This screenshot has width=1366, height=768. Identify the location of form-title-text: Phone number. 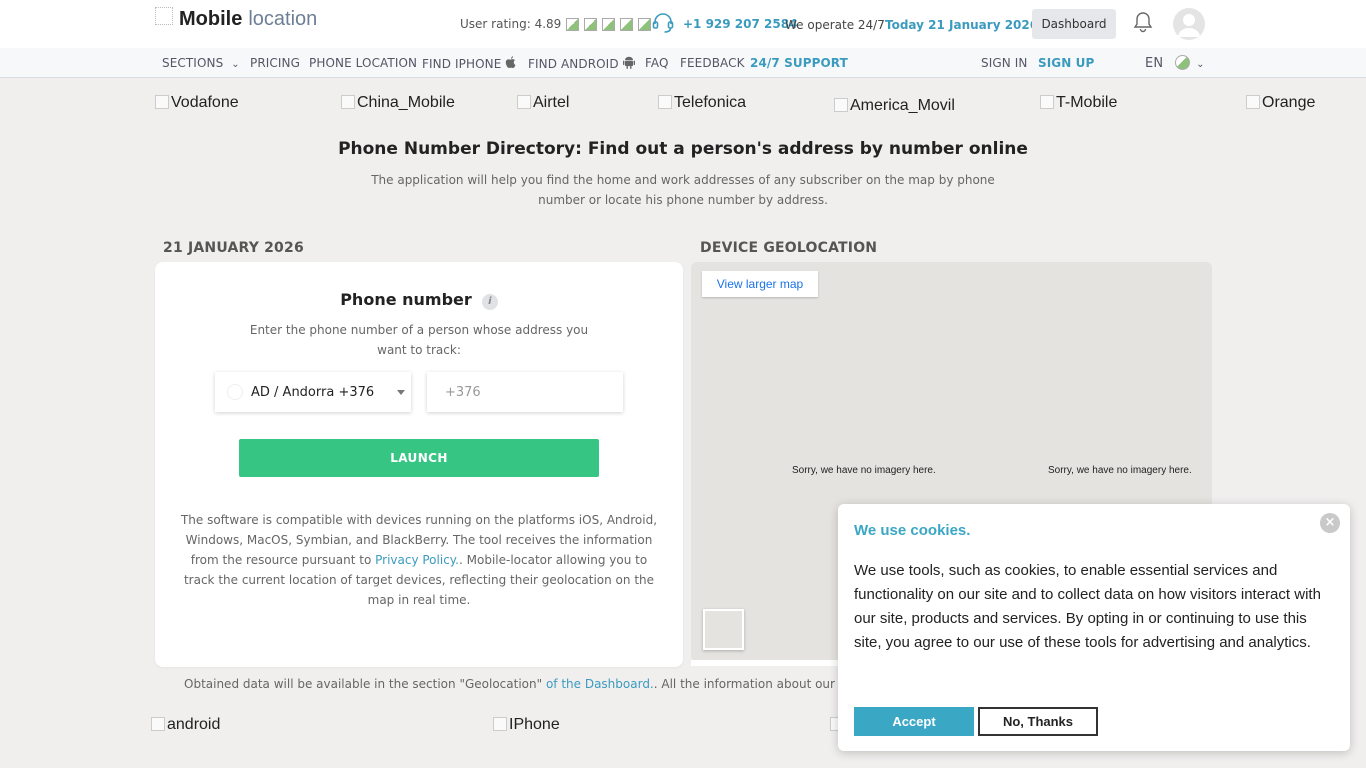
(406, 299).